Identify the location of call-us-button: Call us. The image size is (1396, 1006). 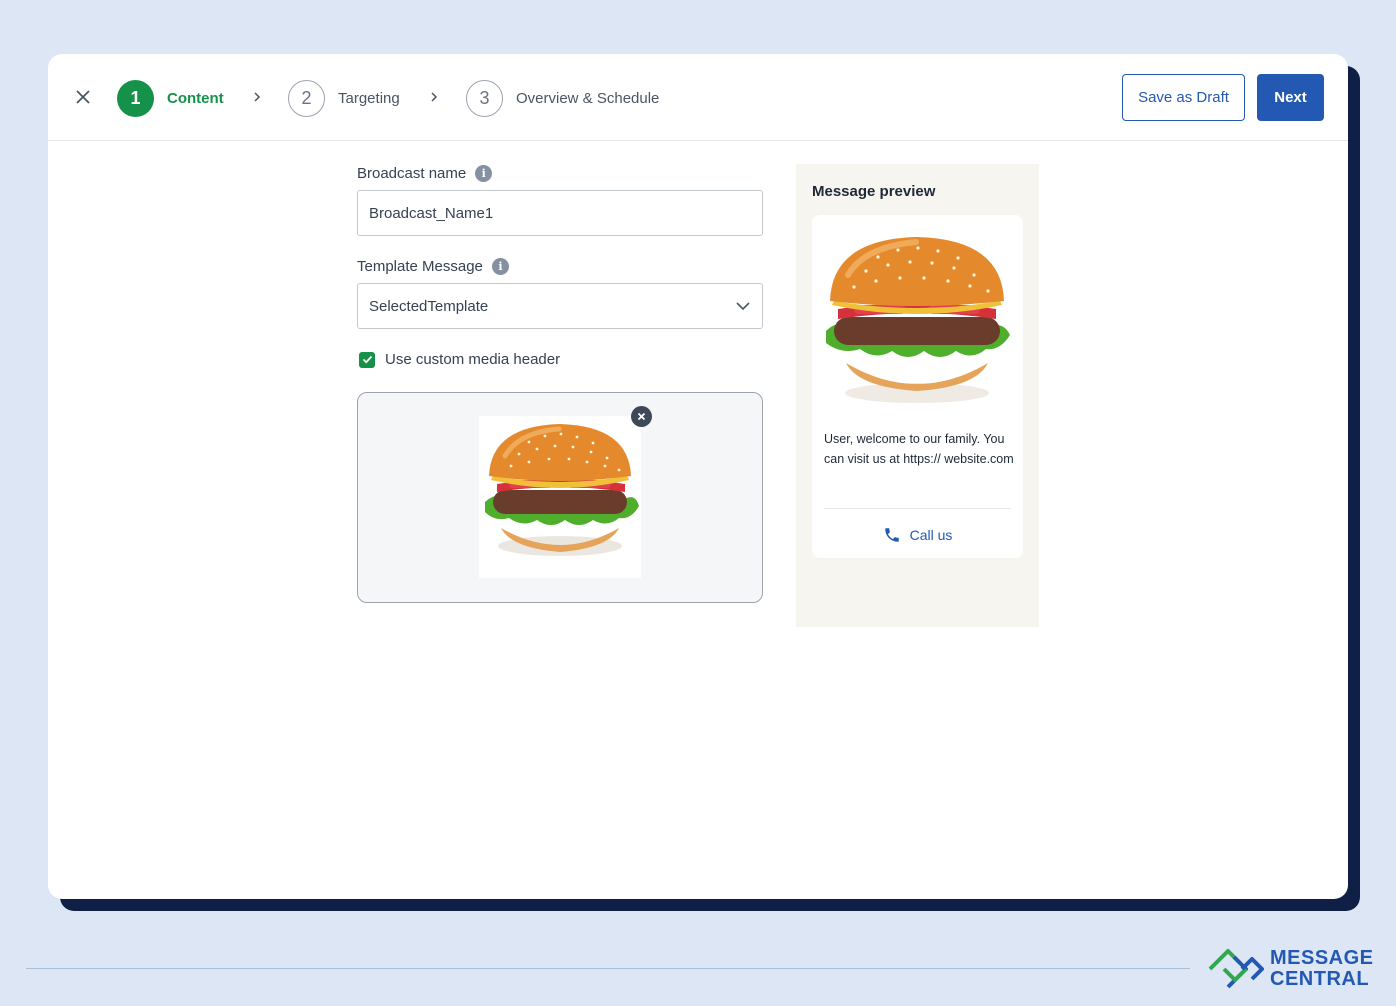
(917, 535).